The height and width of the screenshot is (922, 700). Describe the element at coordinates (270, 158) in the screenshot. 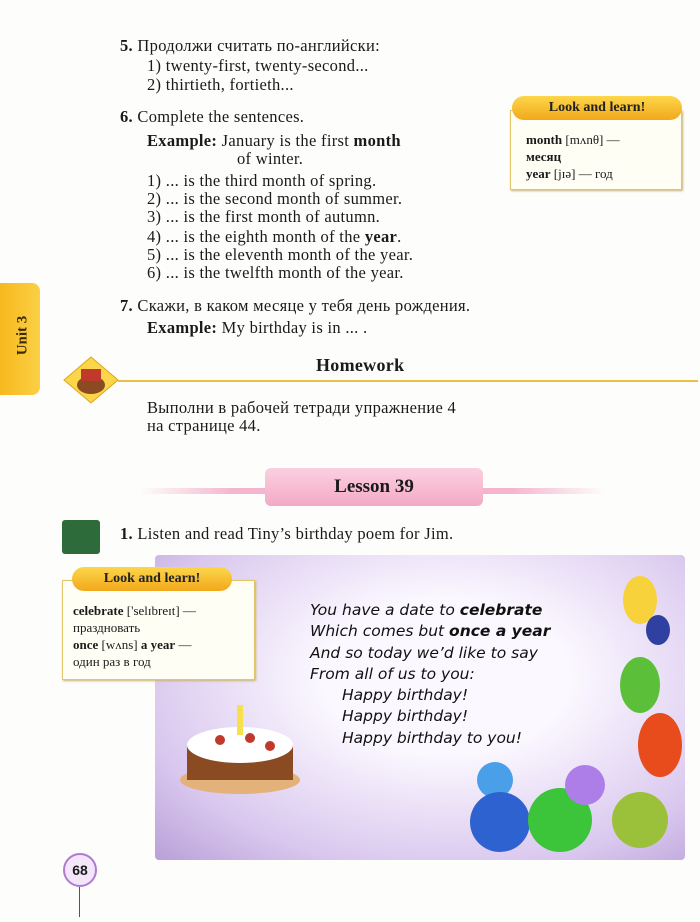

I see `exercise-6-example-cont: of winter.` at that location.